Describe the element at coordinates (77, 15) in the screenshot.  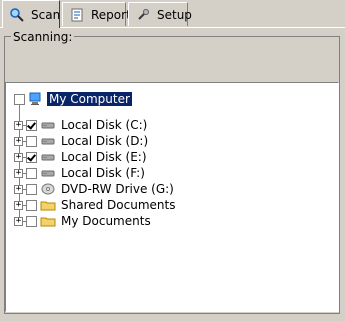
I see `report-icon` at that location.